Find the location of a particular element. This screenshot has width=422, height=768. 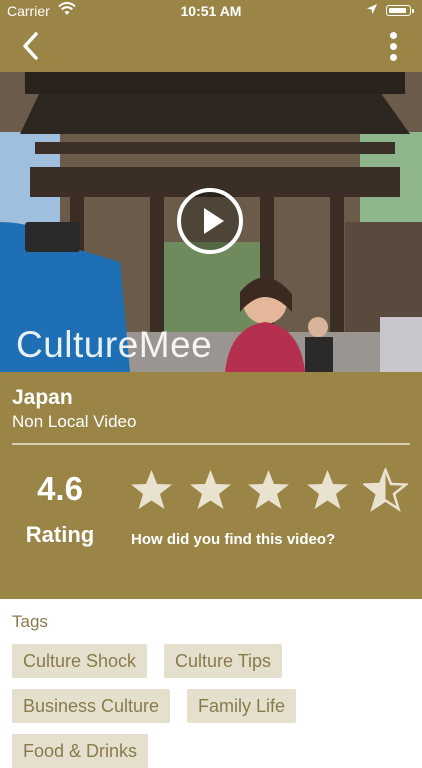

star-rating is located at coordinates (271, 490).